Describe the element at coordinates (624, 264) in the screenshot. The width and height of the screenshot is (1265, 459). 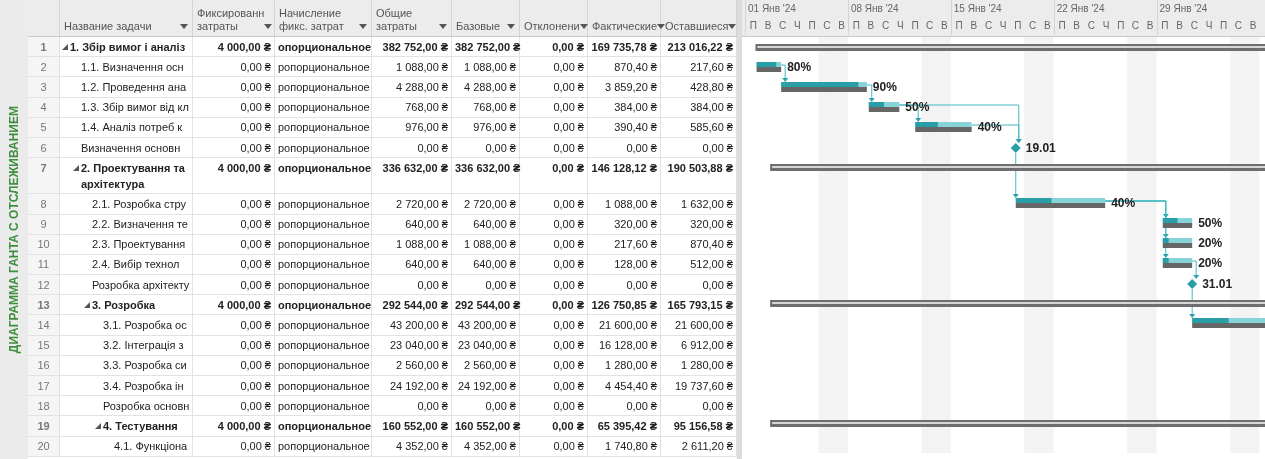
I see `table-cell: 128,00 ₴` at that location.